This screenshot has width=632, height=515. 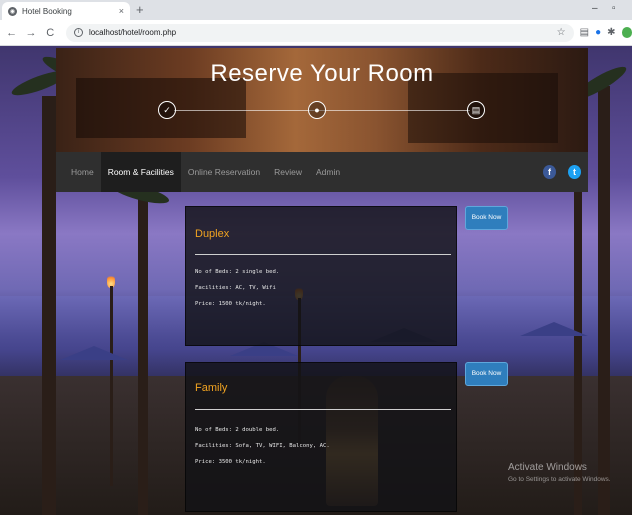 I want to click on reload-button: C, so click(x=50, y=33).